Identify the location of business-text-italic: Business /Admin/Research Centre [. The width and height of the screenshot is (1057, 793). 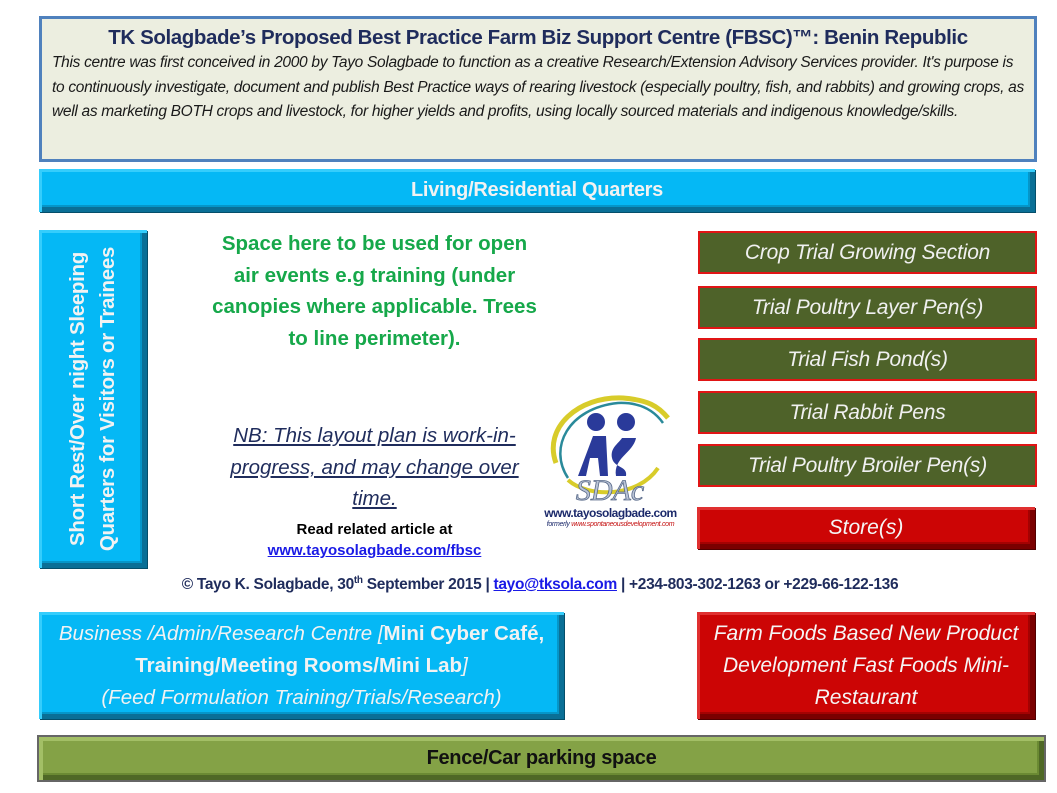
(221, 633).